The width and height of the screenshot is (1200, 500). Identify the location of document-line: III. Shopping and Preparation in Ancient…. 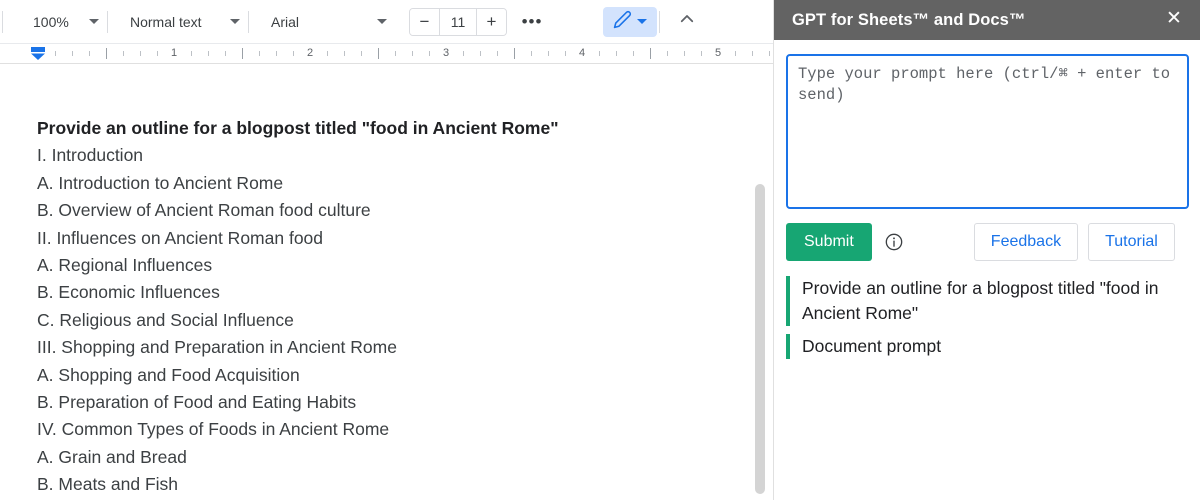
(217, 347).